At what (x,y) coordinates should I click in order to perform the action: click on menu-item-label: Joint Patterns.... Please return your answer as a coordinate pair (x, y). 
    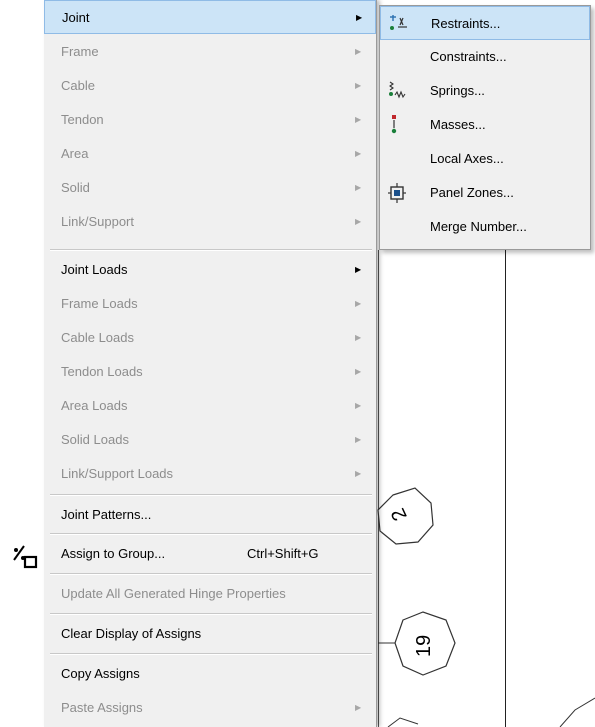
    Looking at the image, I should click on (106, 514).